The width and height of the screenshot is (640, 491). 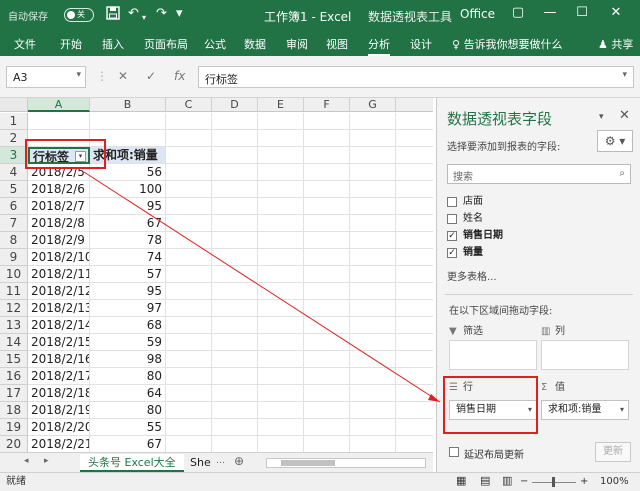 What do you see at coordinates (477, 14) in the screenshot?
I see `office-account: Office` at bounding box center [477, 14].